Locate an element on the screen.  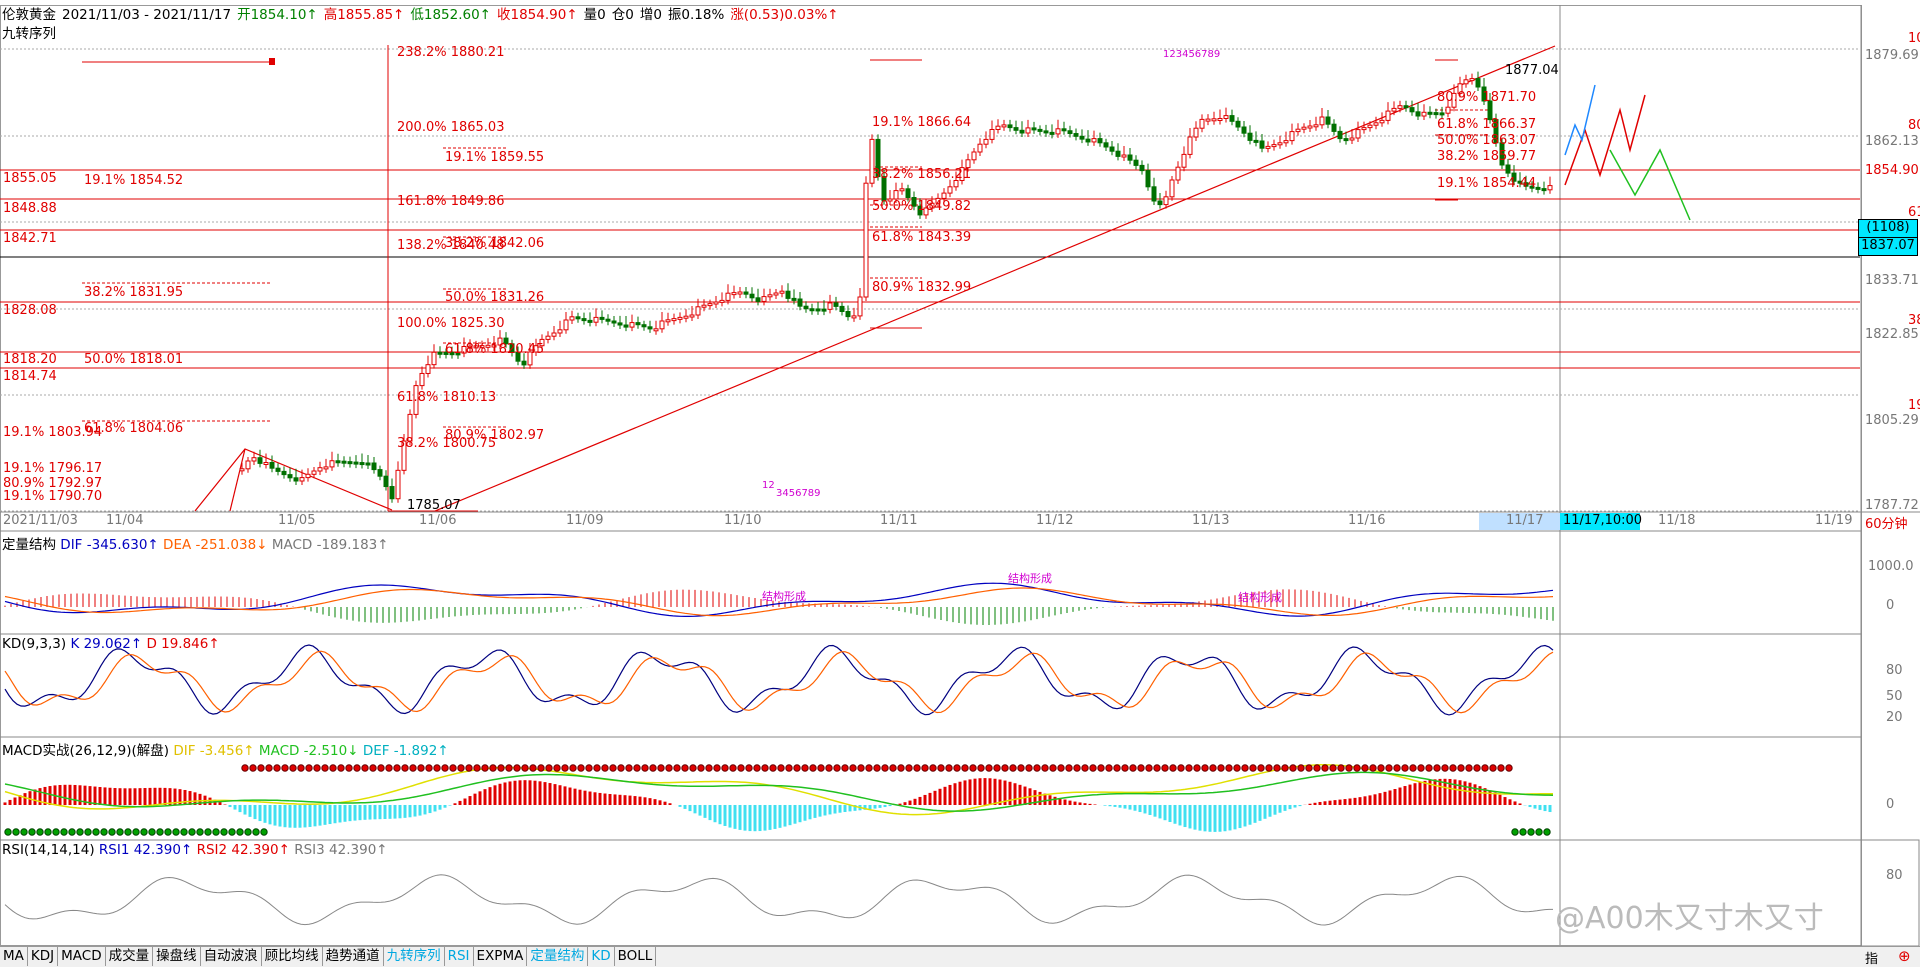
fib-label: 19.1% 1854.44 is located at coordinates (1487, 183).